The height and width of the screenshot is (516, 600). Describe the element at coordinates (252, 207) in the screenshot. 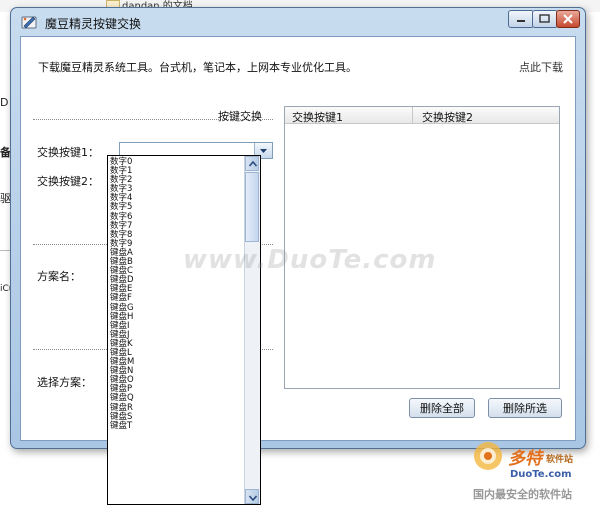

I see `scroll-thumb` at that location.